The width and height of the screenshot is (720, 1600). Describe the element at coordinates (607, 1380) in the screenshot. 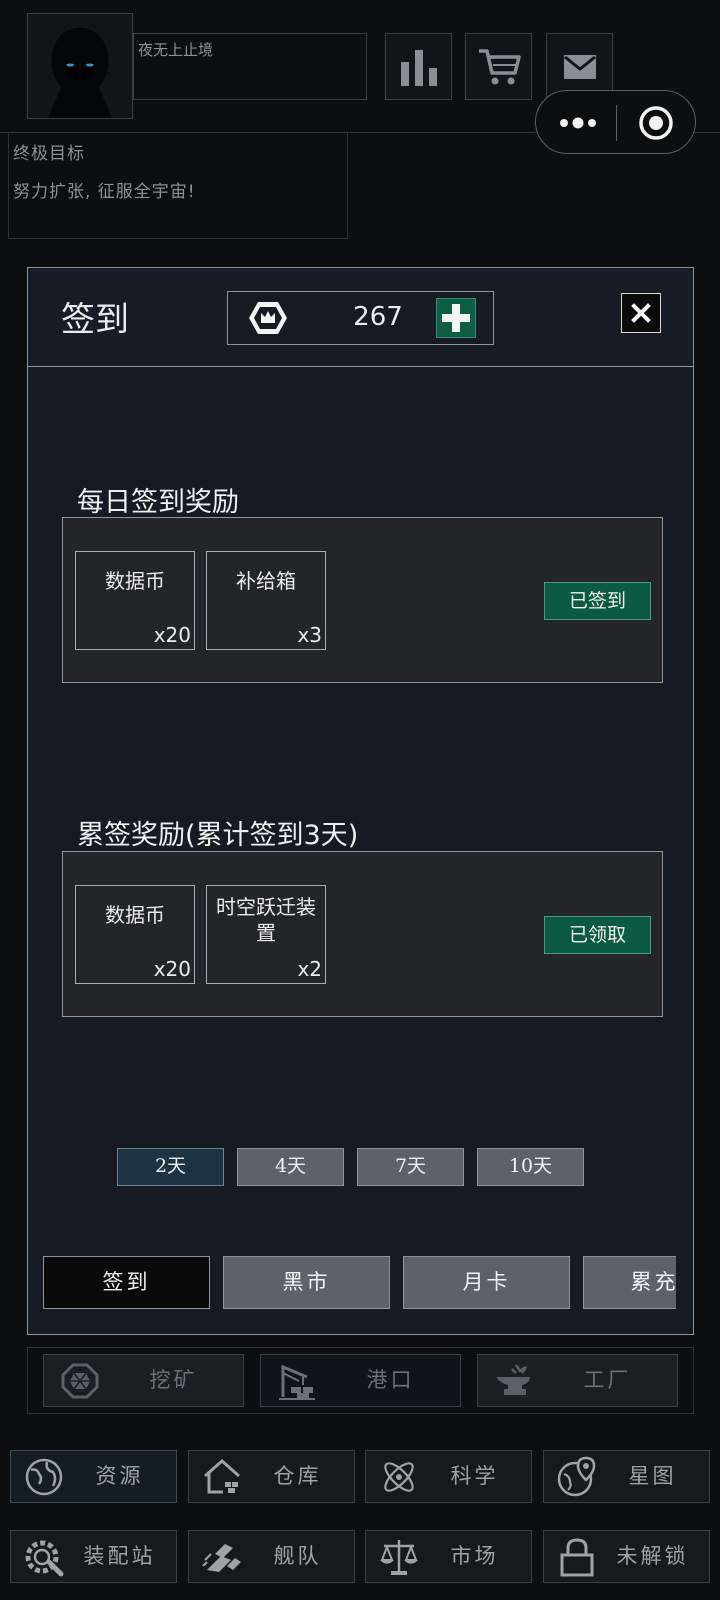

I see `subnav-label: 工厂` at that location.